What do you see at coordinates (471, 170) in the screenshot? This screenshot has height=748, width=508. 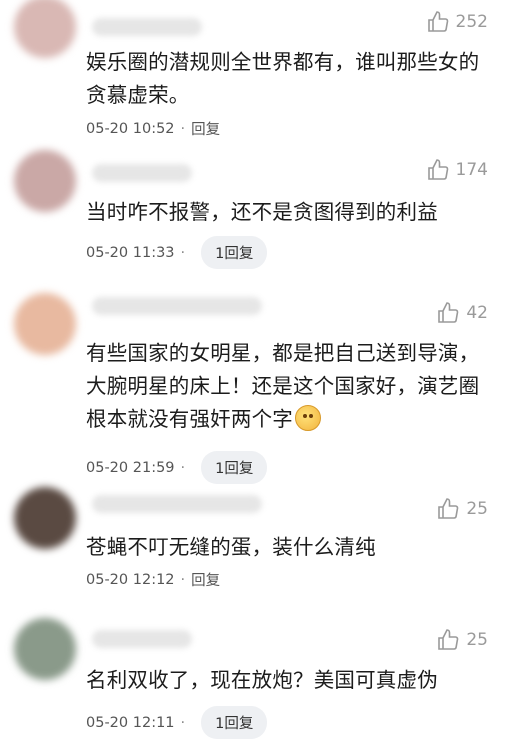 I see `like-count: 174` at bounding box center [471, 170].